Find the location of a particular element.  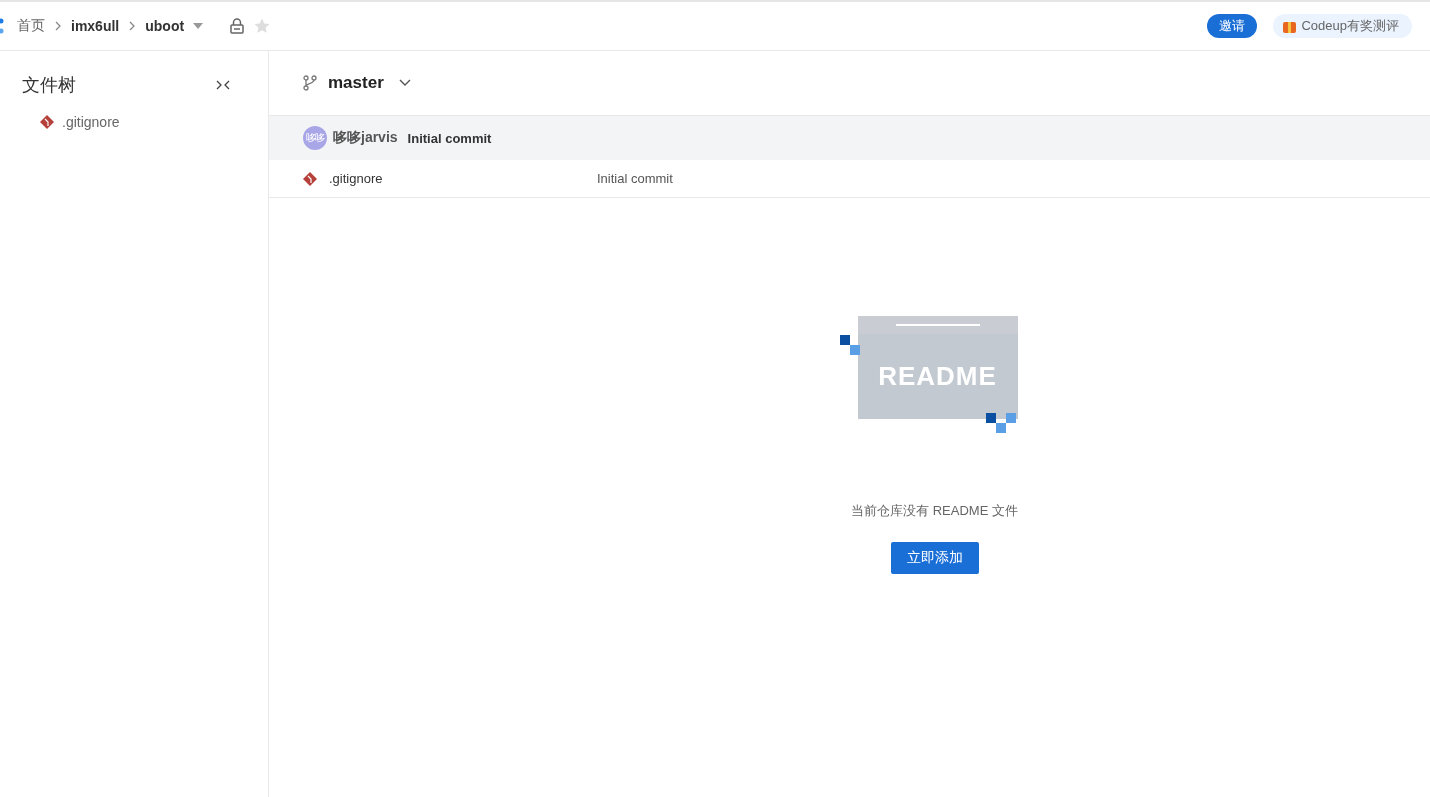

lock-icon is located at coordinates (237, 26).